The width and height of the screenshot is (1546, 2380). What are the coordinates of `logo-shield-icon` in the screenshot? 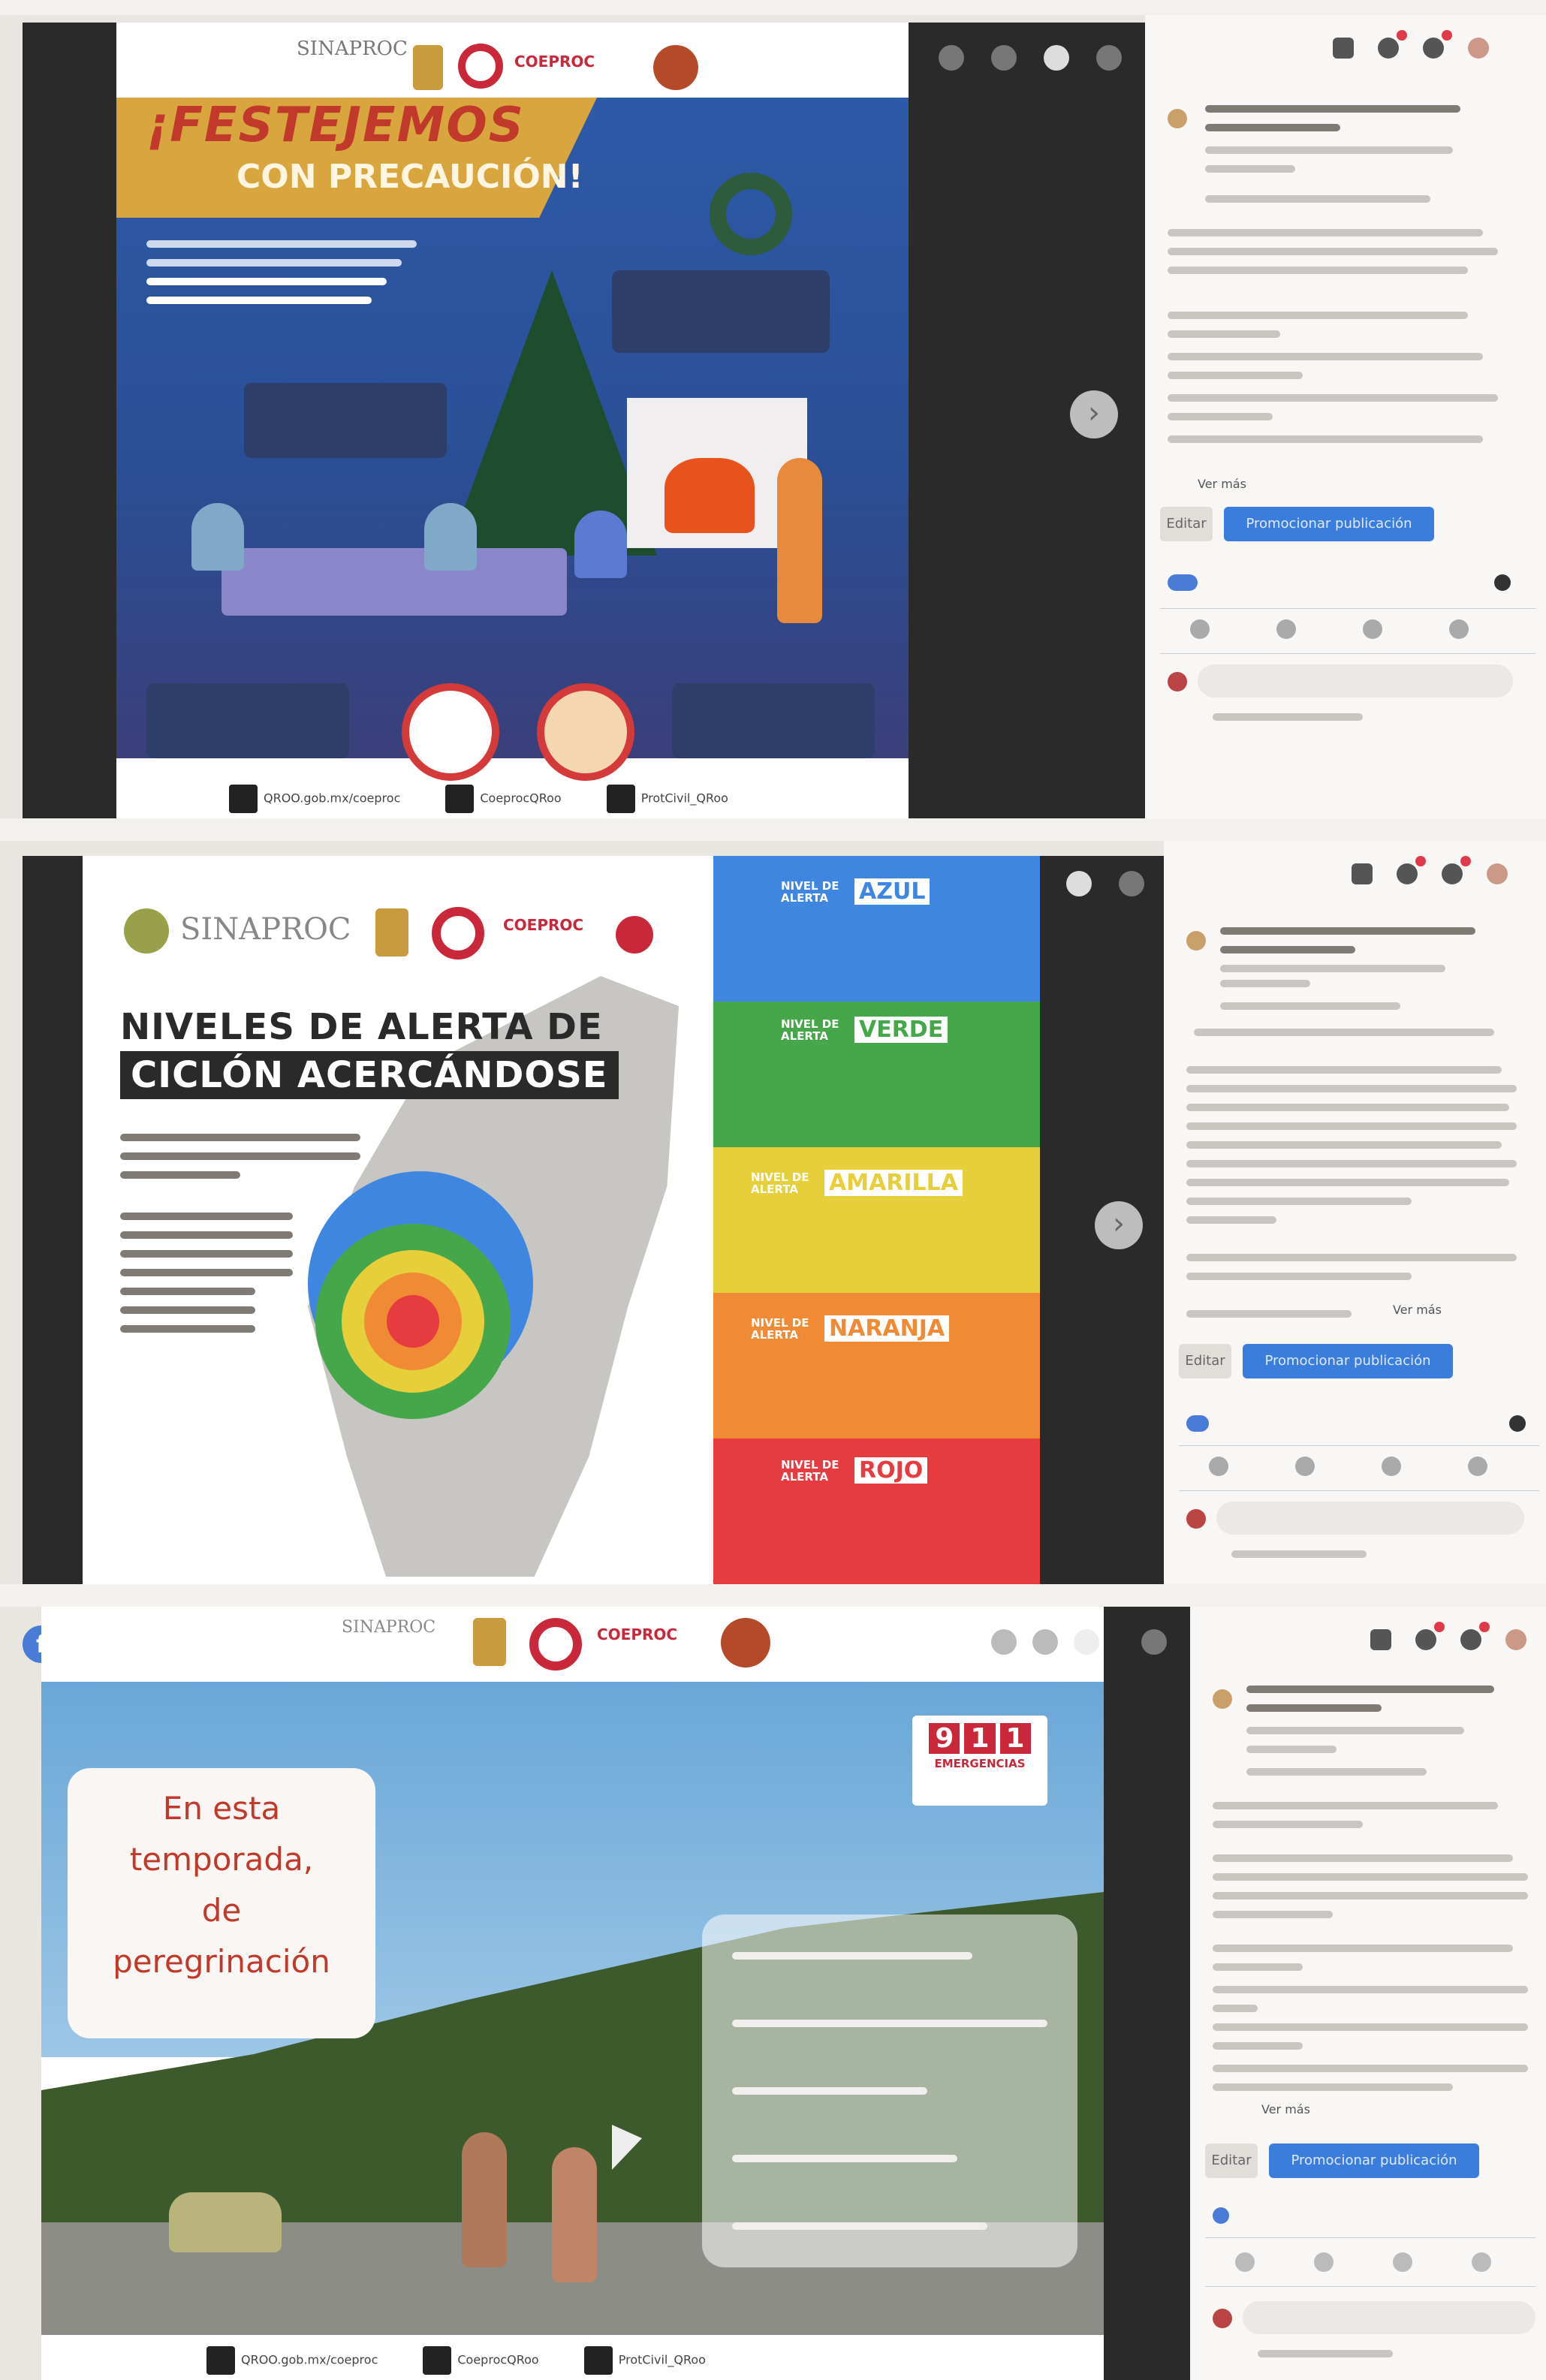 It's located at (428, 67).